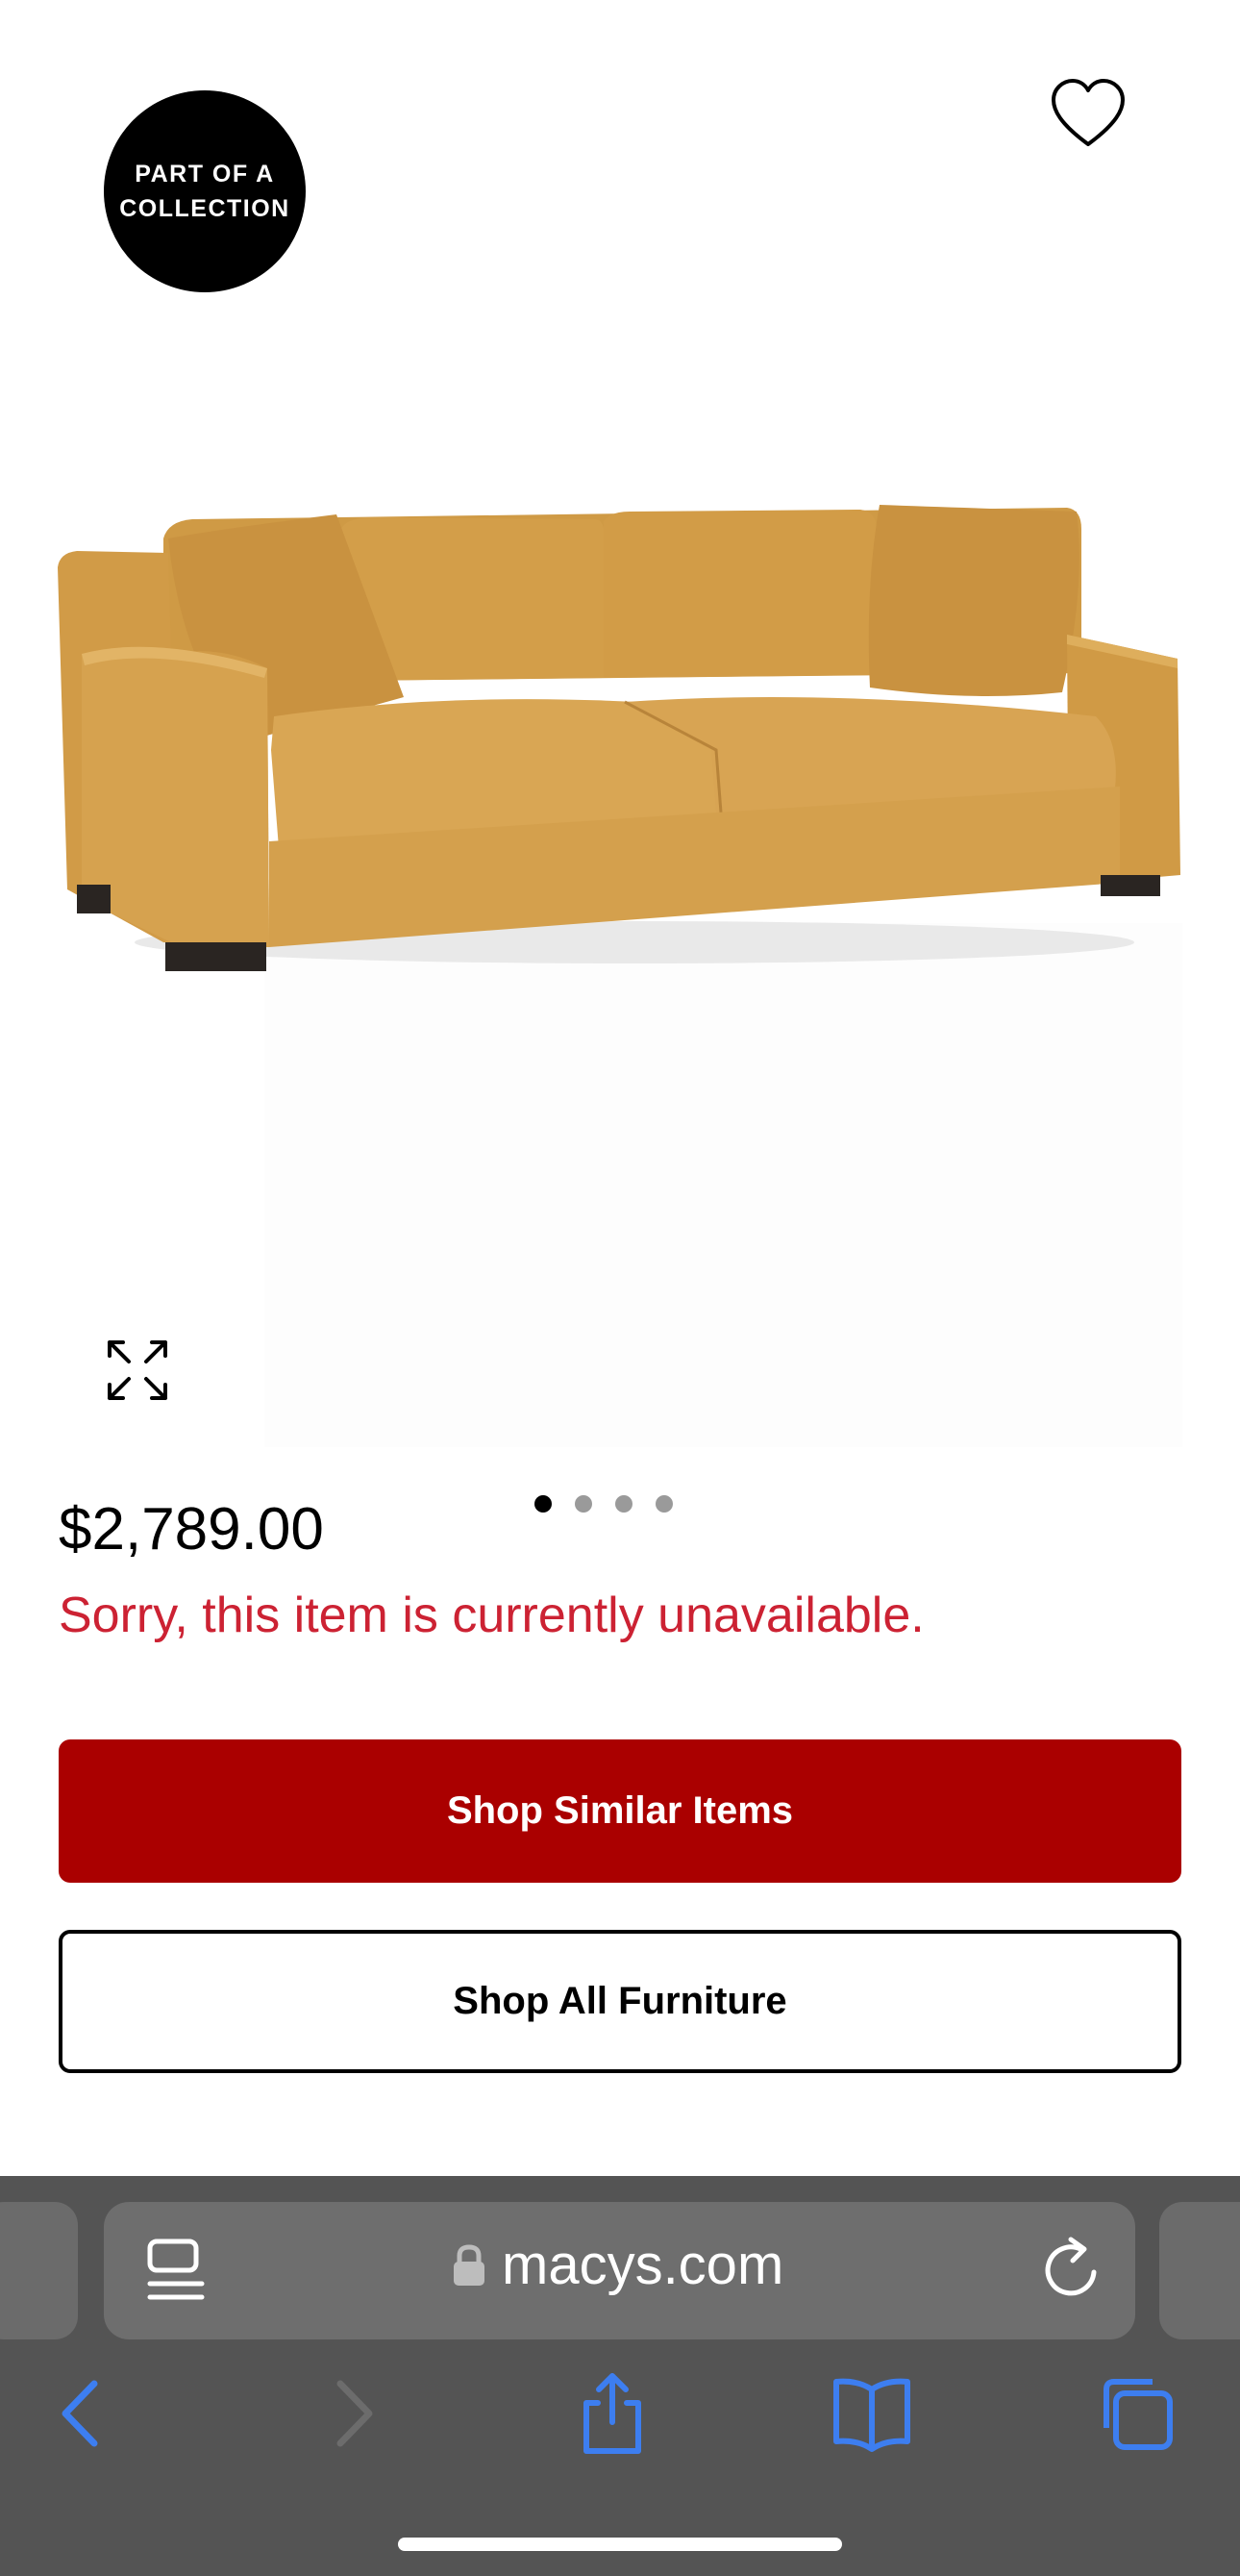 The height and width of the screenshot is (2576, 1240). What do you see at coordinates (137, 1370) in the screenshot?
I see `expand-icon` at bounding box center [137, 1370].